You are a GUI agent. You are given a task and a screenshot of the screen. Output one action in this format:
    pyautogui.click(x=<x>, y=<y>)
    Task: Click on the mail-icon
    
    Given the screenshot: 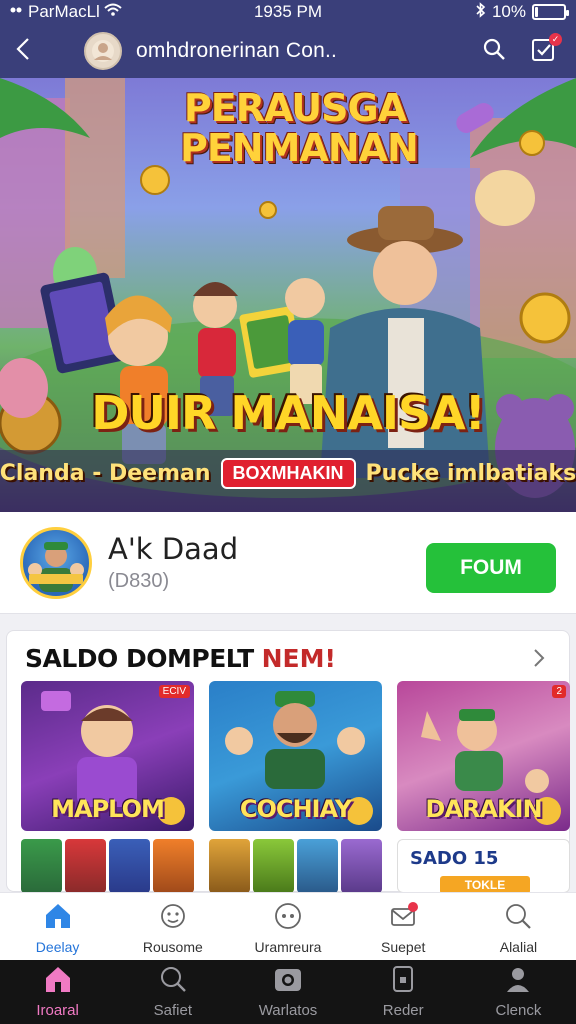 What is the action you would take?
    pyautogui.click(x=403, y=916)
    